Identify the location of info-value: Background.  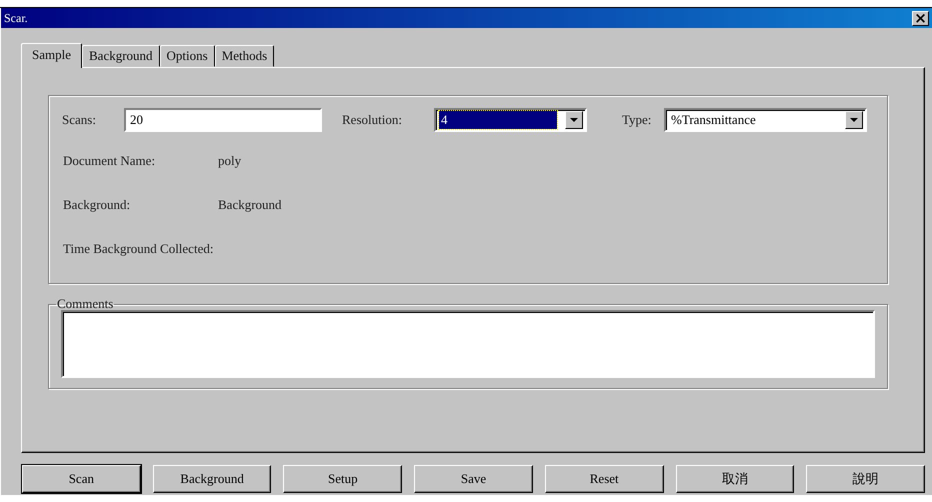
(250, 205).